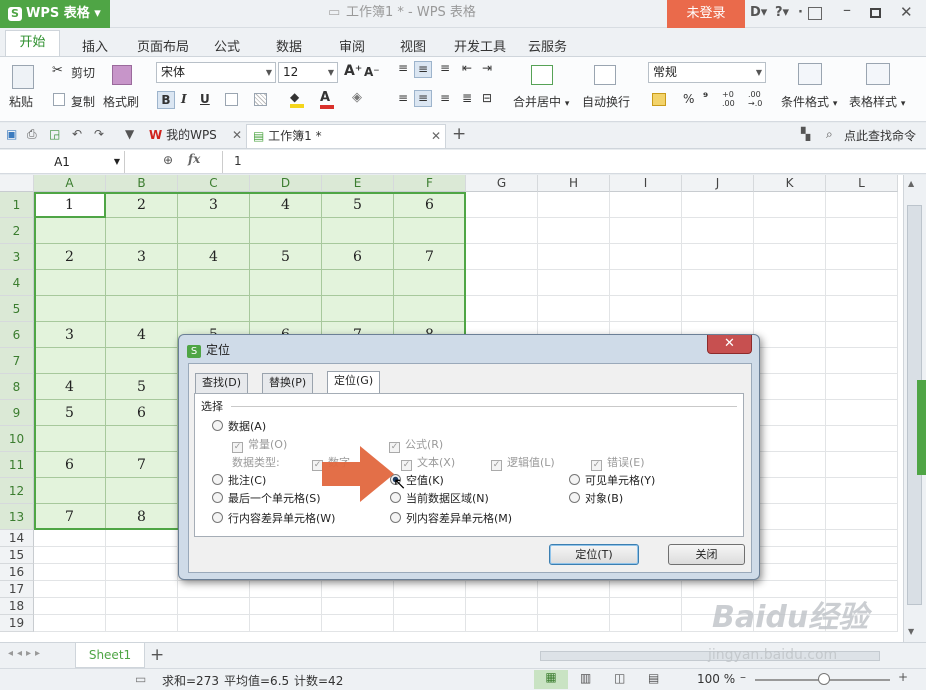 This screenshot has height=690, width=926. Describe the element at coordinates (214, 589) in the screenshot. I see `cell-C17` at that location.